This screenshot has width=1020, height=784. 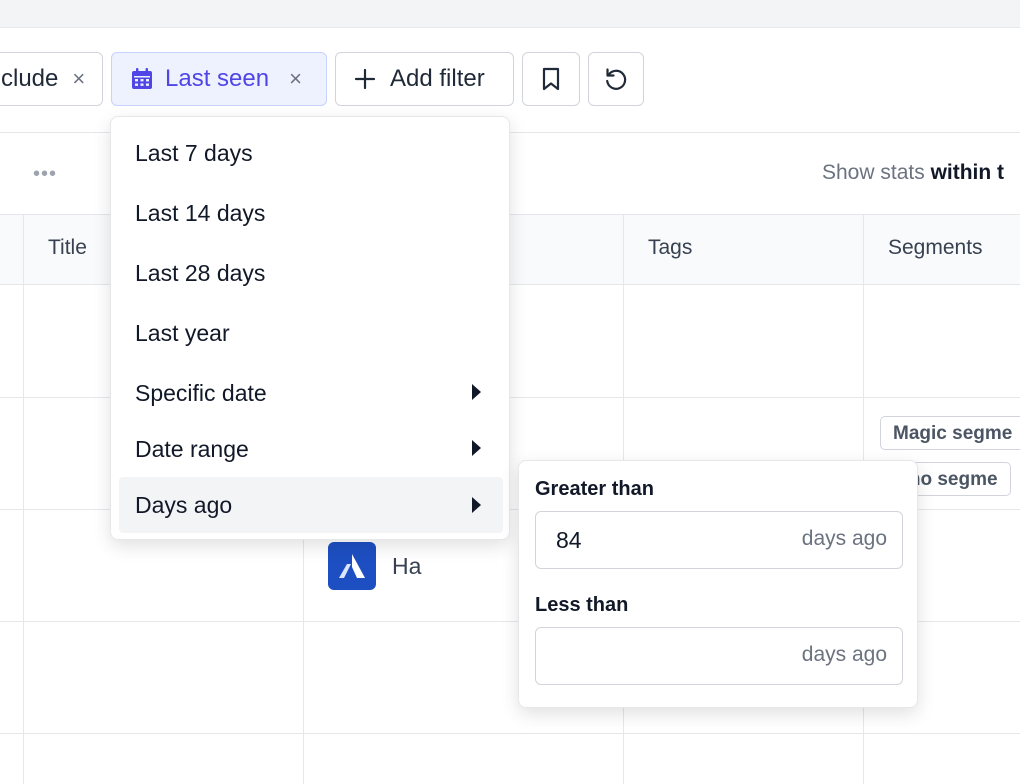 I want to click on plus-icon, so click(x=365, y=79).